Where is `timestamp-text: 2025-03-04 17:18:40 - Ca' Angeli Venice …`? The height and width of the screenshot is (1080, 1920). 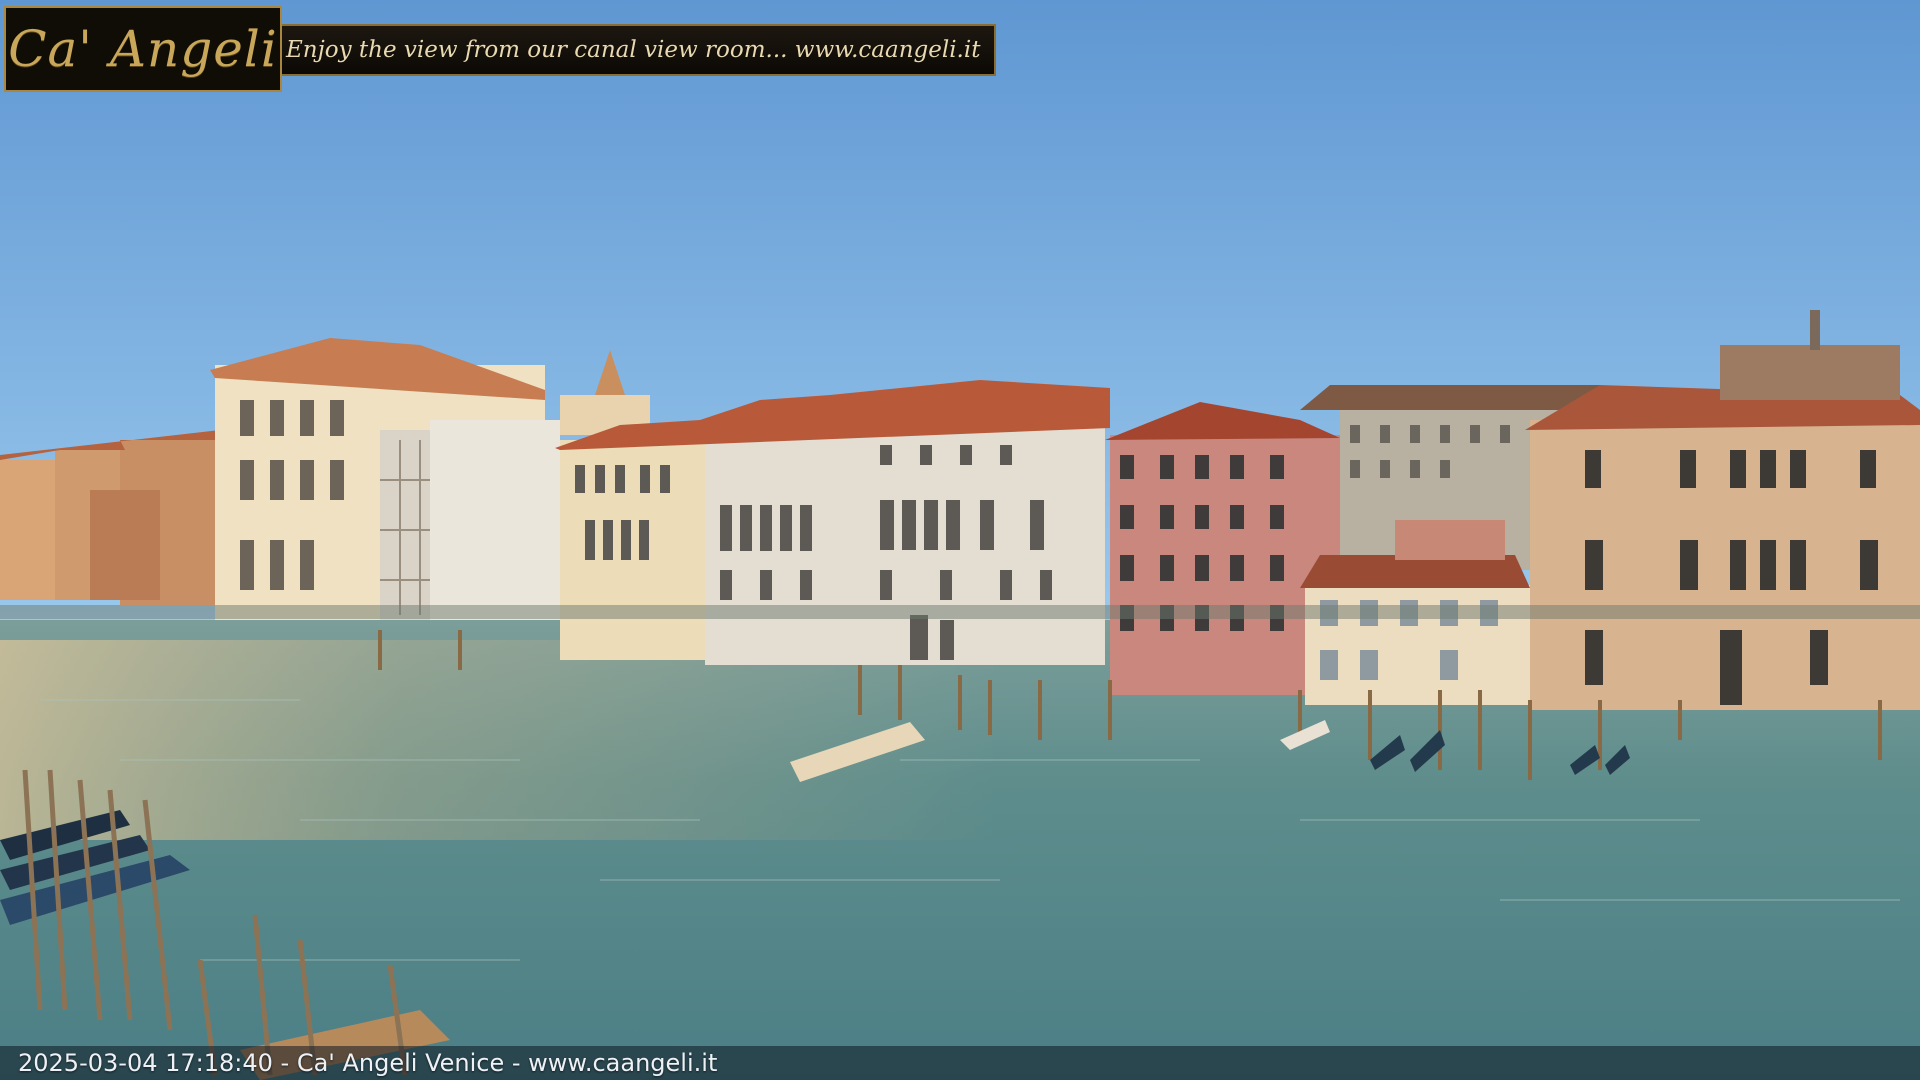 timestamp-text: 2025-03-04 17:18:40 - Ca' Angeli Venice … is located at coordinates (368, 1063).